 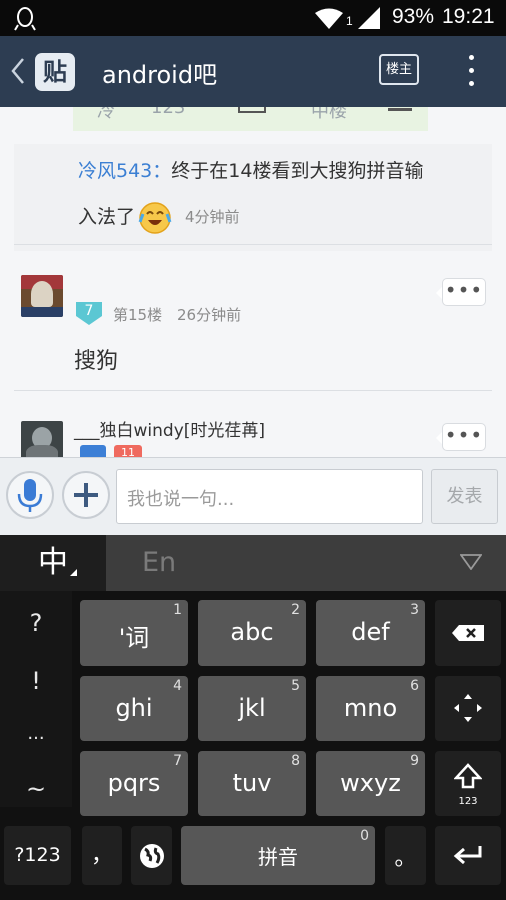 I want to click on tab-english-label: En, so click(x=159, y=562).